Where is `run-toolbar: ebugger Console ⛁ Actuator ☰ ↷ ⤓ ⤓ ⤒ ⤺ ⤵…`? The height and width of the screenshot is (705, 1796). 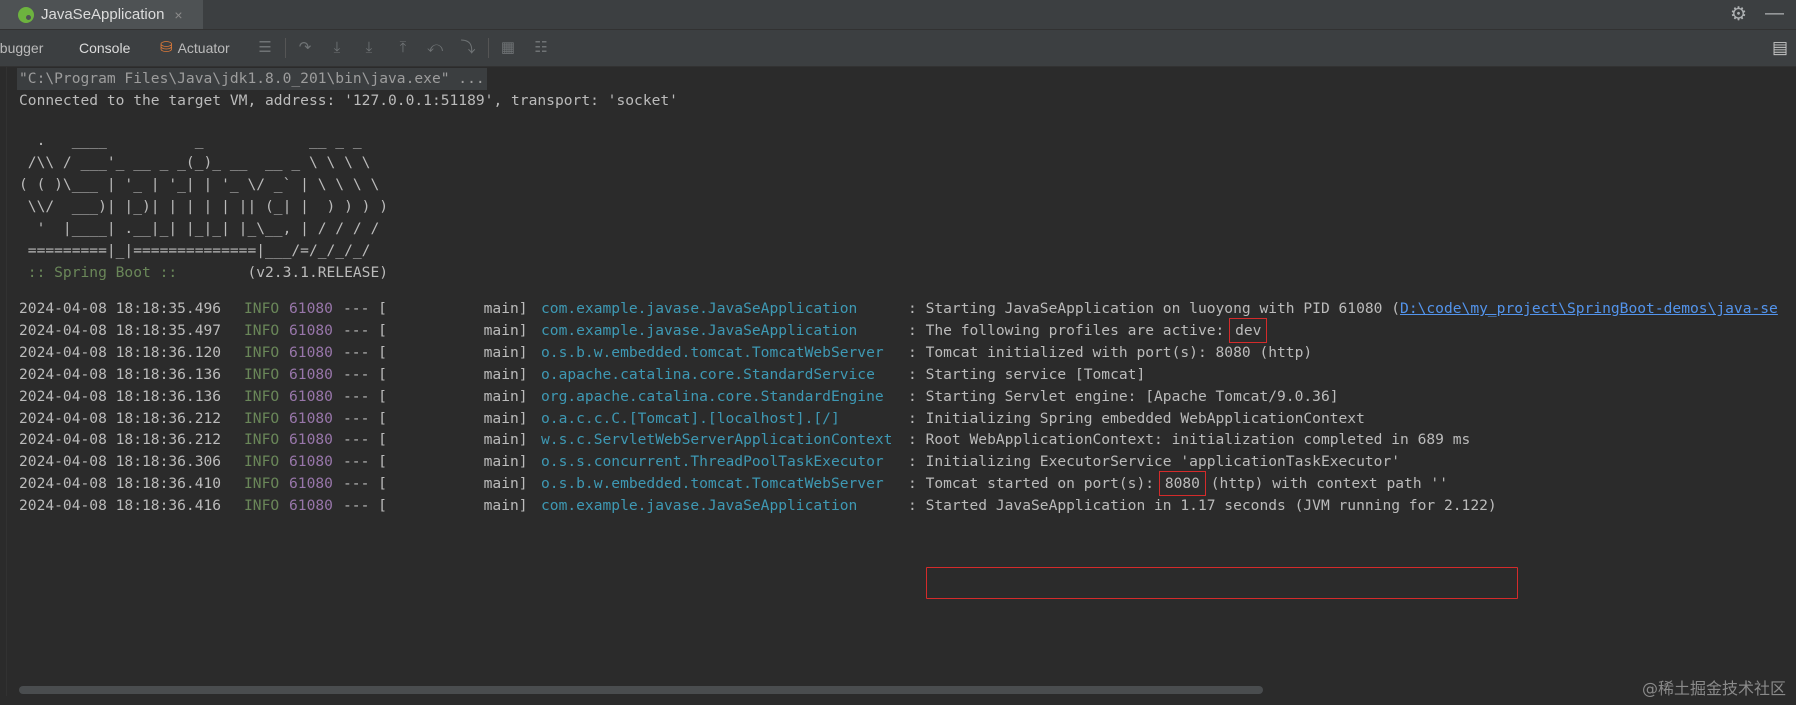
run-toolbar: ebugger Console ⛁ Actuator ☰ ↷ ⤓ ⤓ ⤒ ⤺ ⤵… is located at coordinates (898, 48).